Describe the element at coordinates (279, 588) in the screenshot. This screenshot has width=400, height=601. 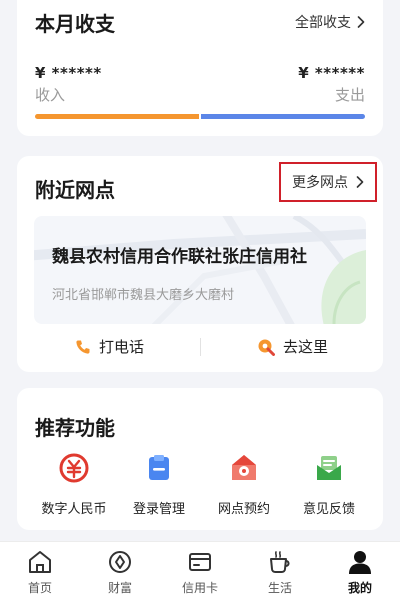
I see `tab-label: 生活` at that location.